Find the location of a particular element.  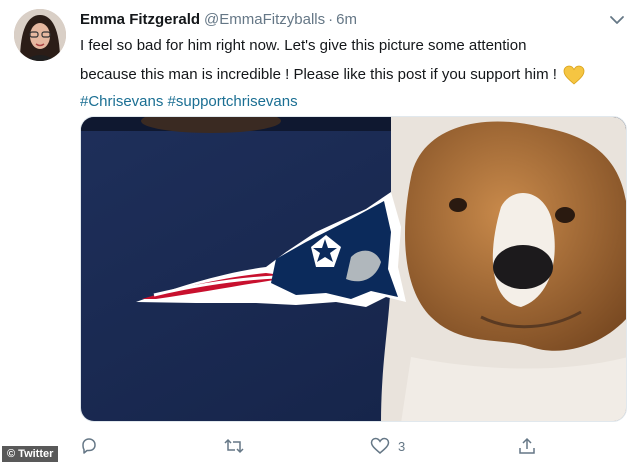

hashtag-chrisevans: #Chrisevans is located at coordinates (121, 101).